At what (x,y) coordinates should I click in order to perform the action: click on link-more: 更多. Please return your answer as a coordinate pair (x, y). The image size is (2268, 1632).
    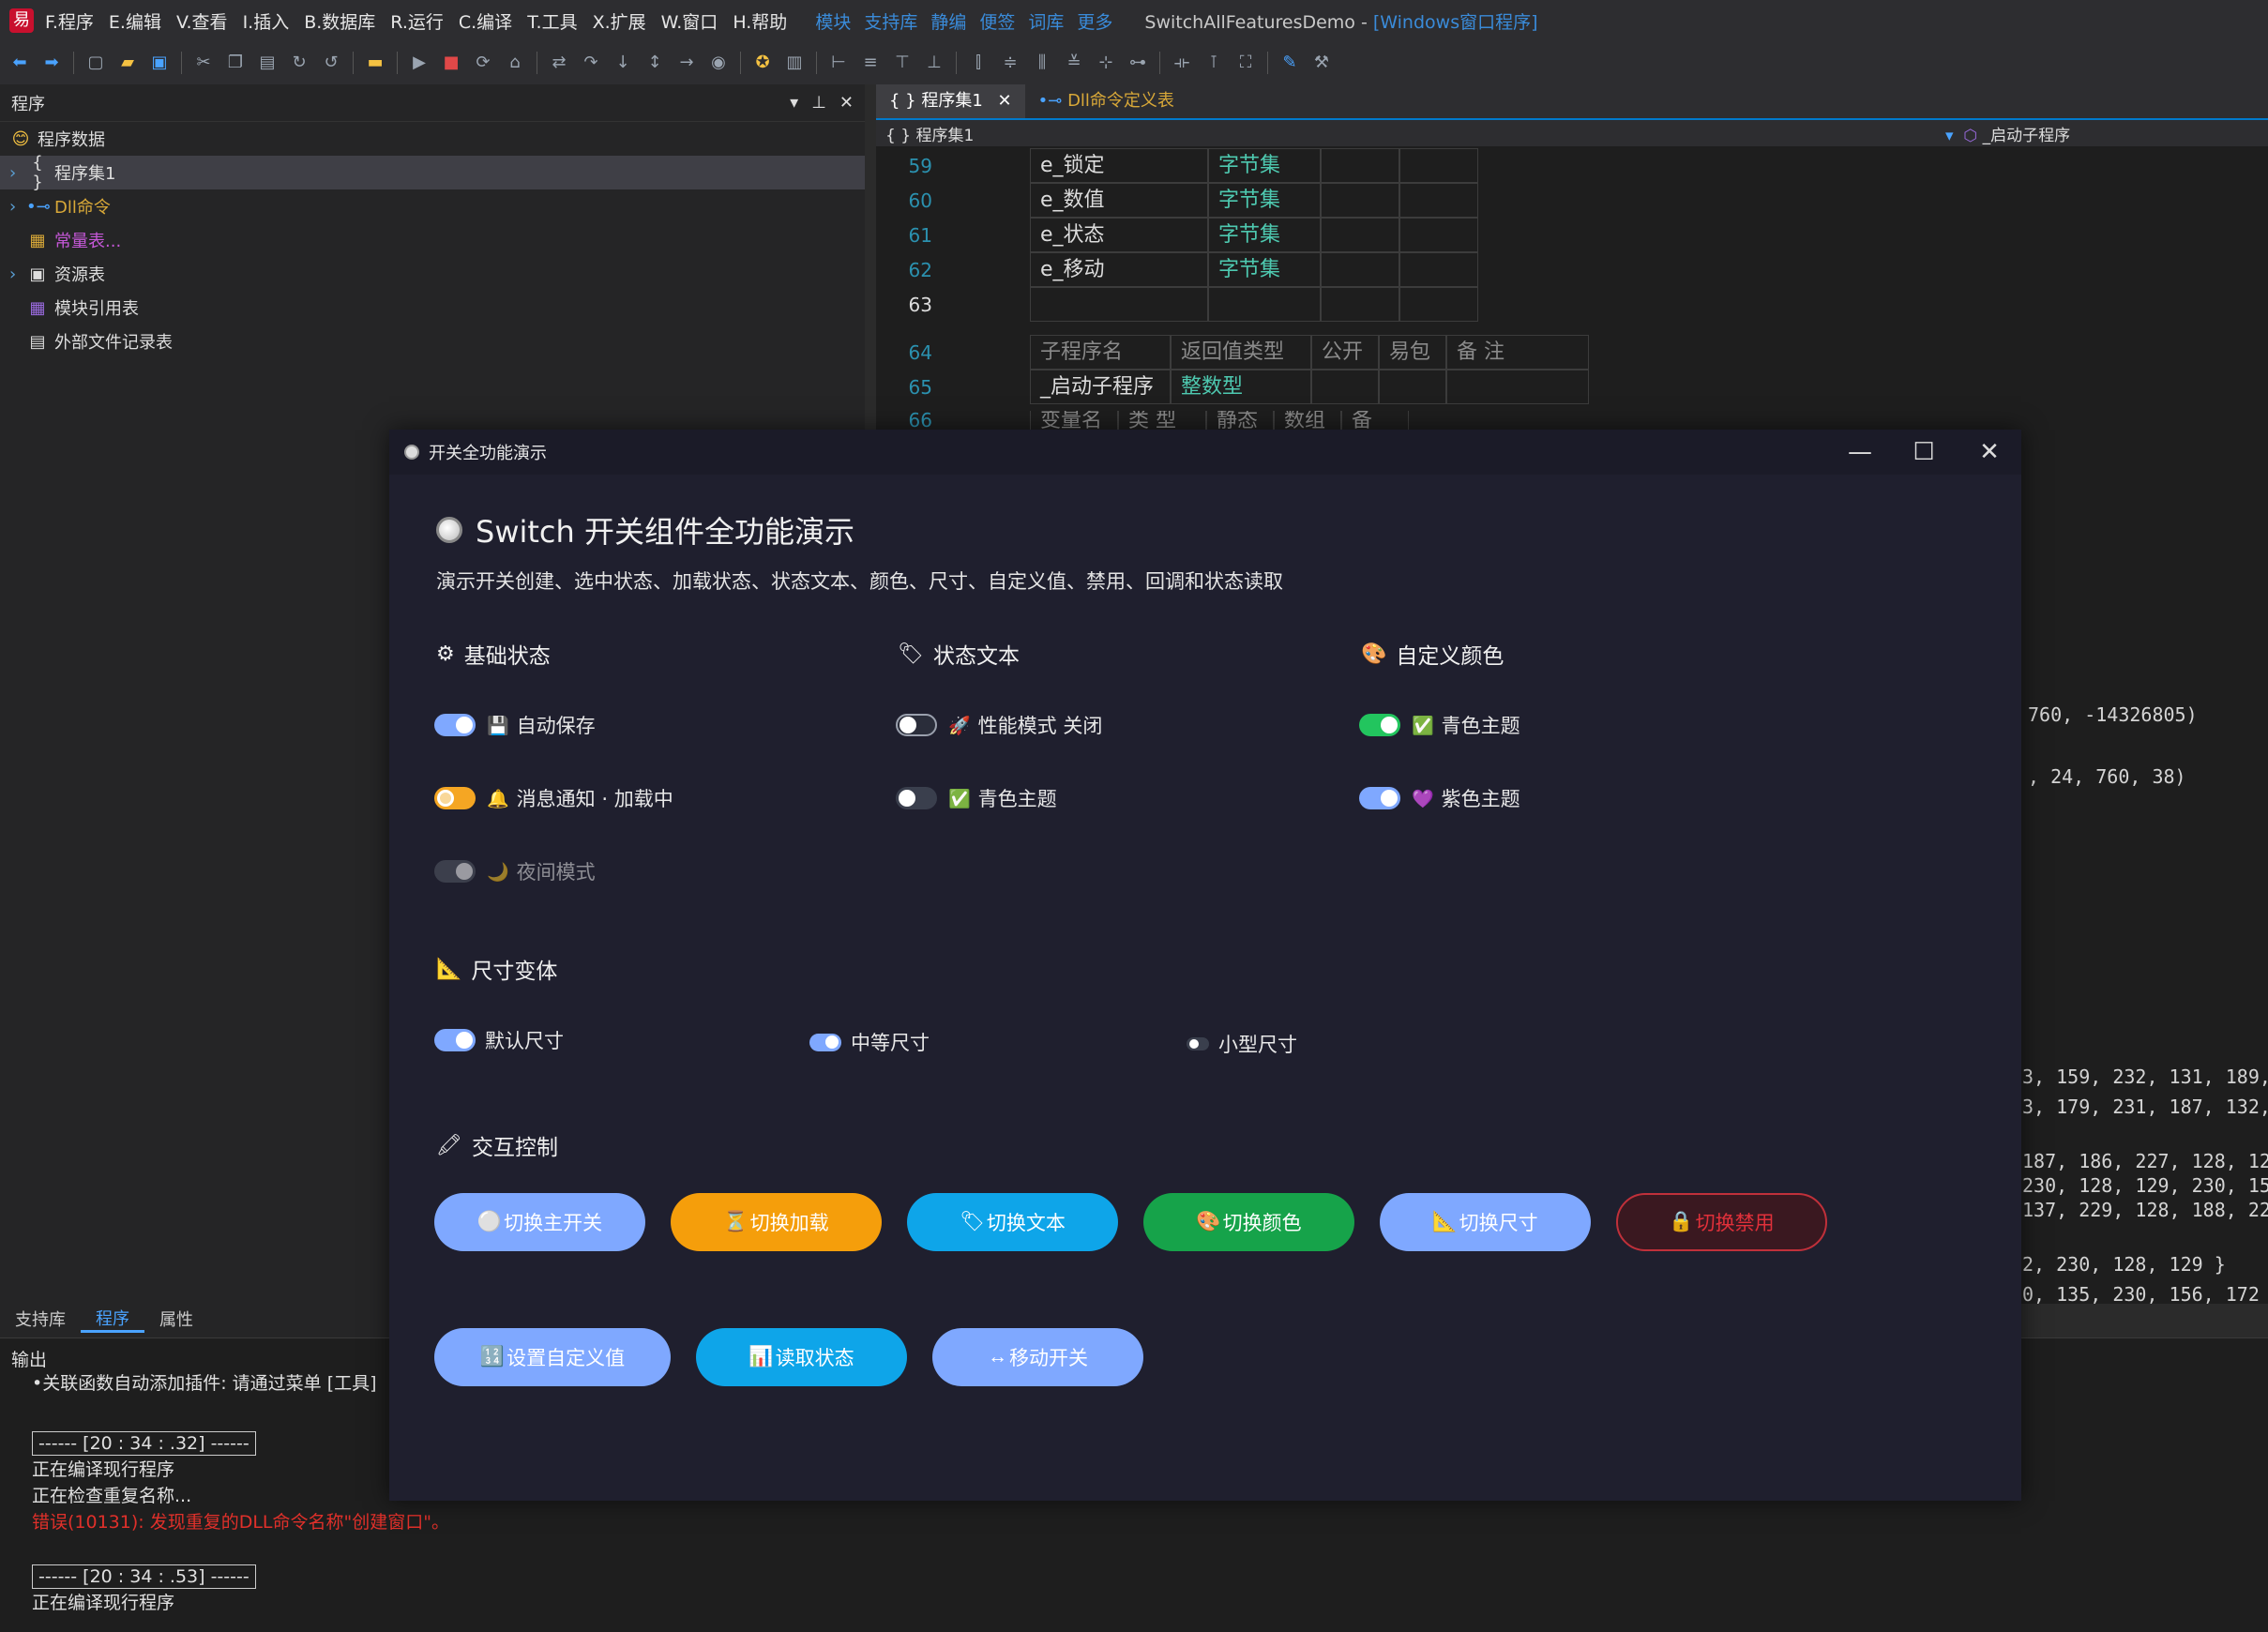
    Looking at the image, I should click on (1094, 21).